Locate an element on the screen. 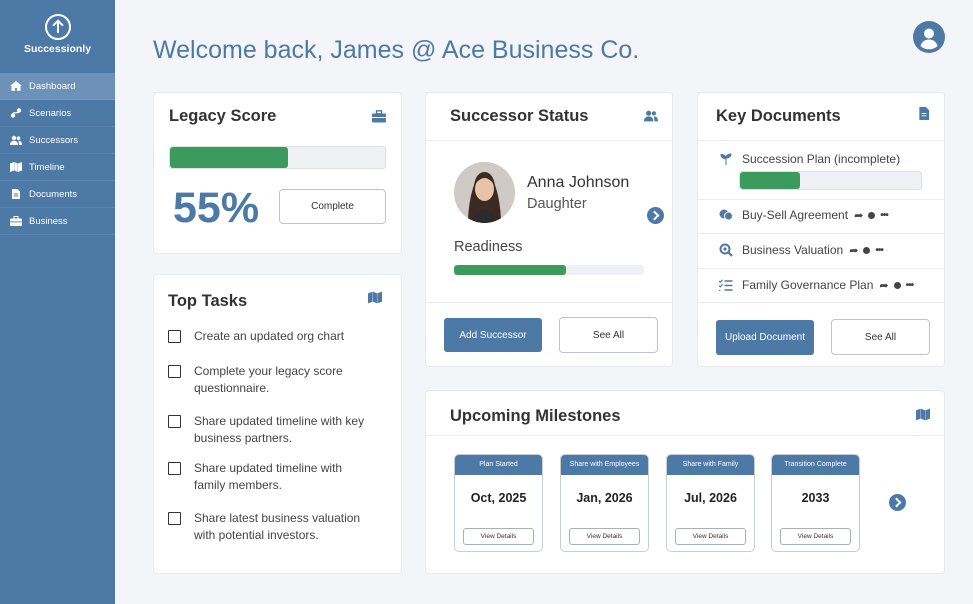  card-title: Upcoming Milestones is located at coordinates (535, 416).